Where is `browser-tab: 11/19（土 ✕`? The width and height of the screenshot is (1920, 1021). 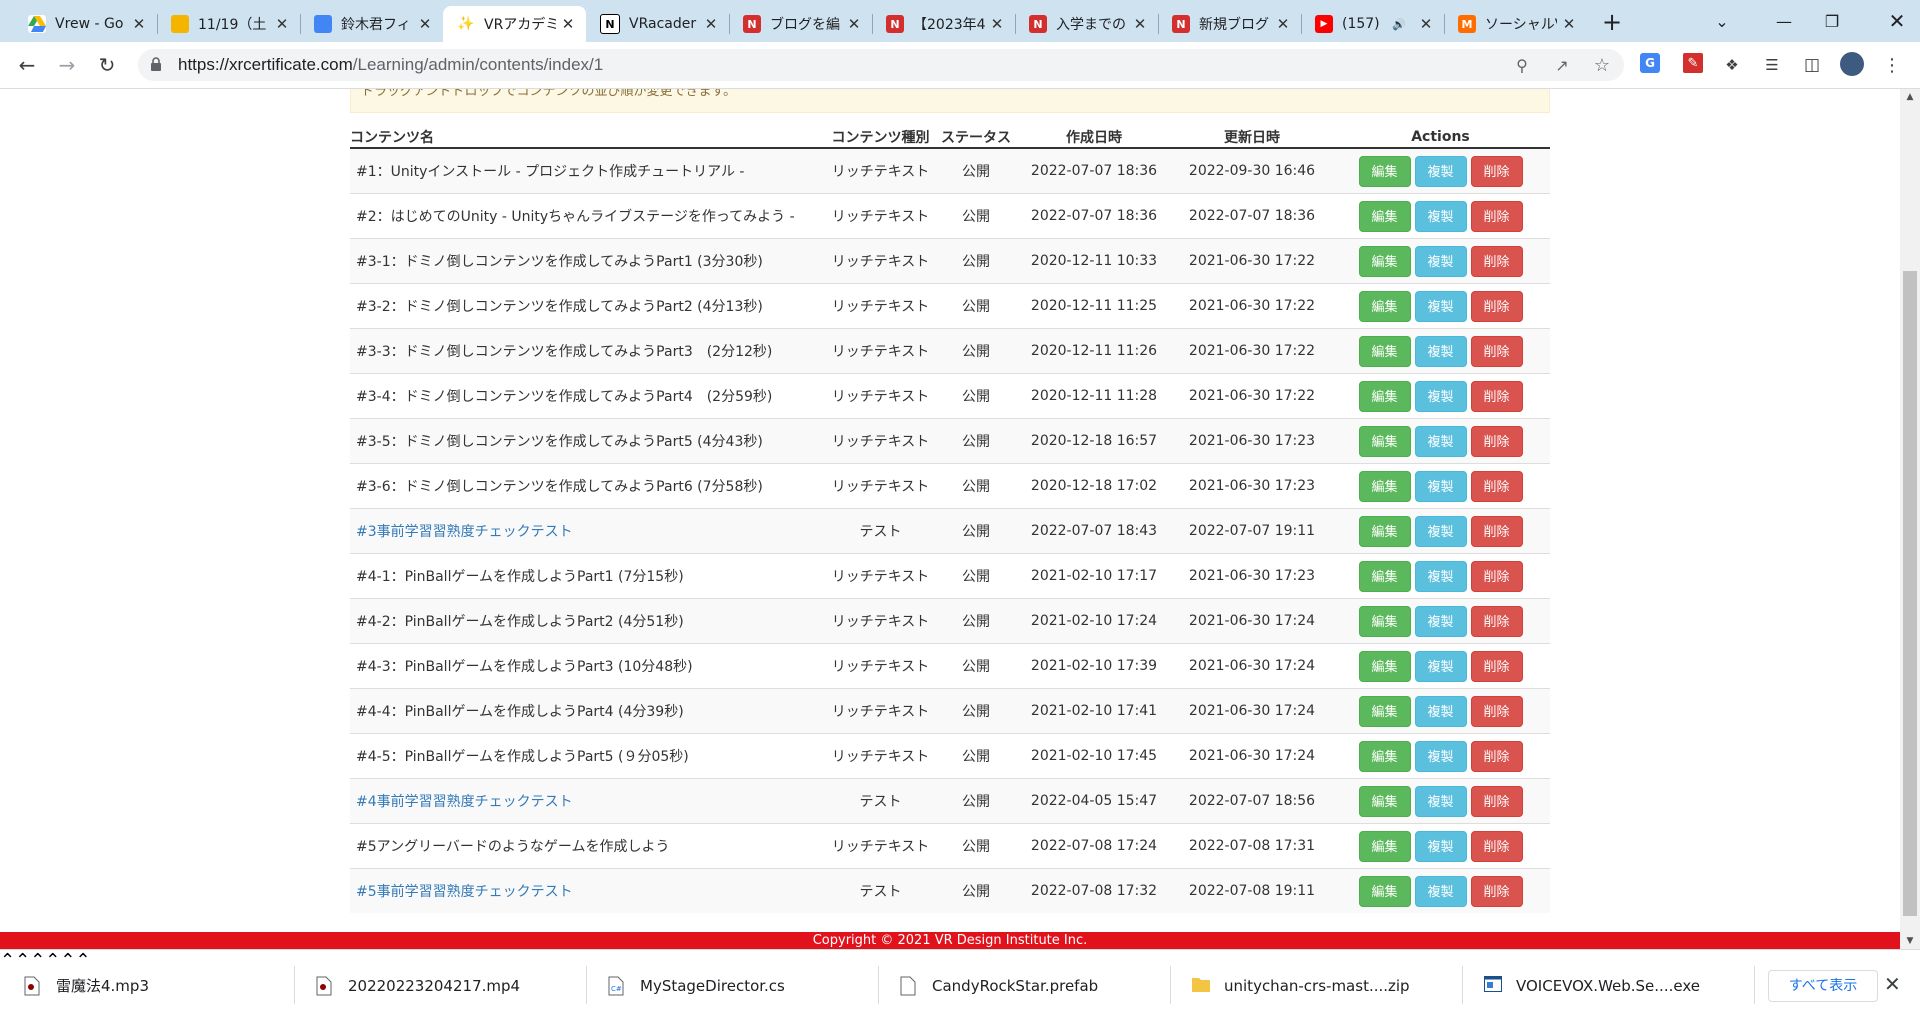
browser-tab: 11/19（土 ✕ is located at coordinates (228, 24).